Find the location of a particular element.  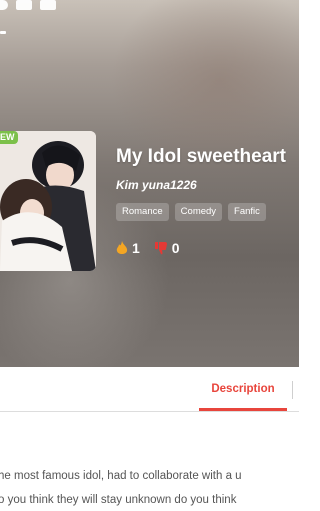

collapse-icon is located at coordinates (3, 32).